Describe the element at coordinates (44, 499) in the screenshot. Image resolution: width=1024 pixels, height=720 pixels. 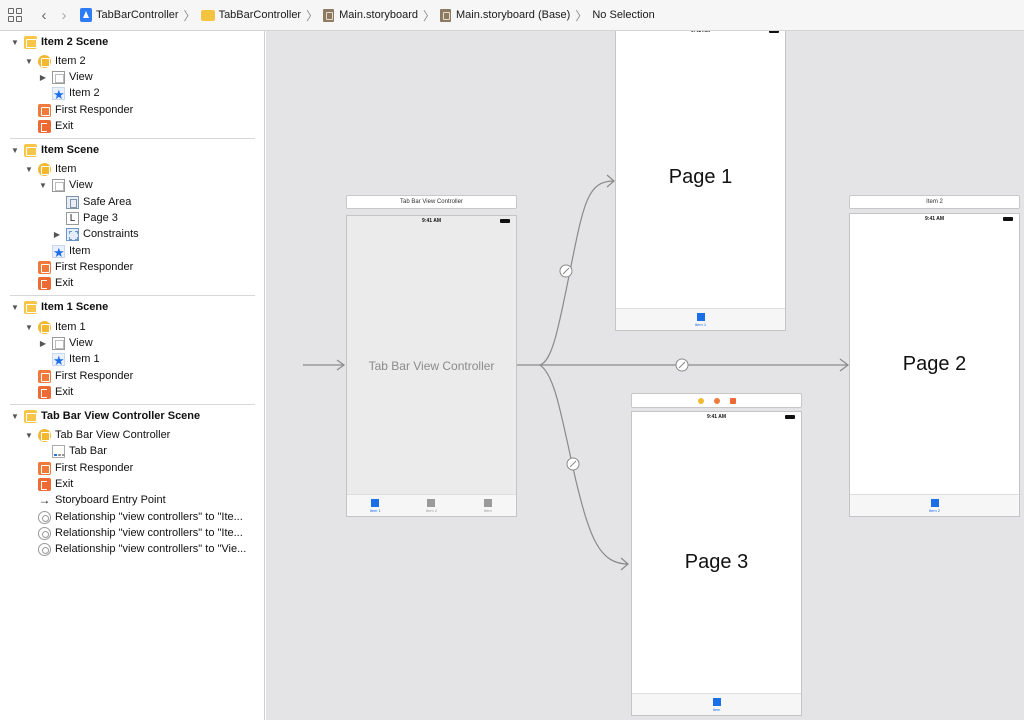
I see `entry-arrow-icon: →` at that location.